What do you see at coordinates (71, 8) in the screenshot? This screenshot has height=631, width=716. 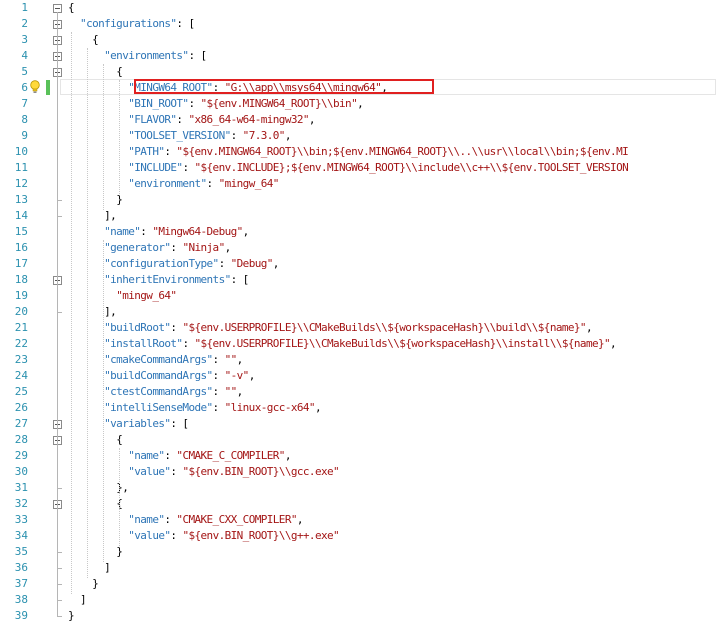 I see `code-text: {` at bounding box center [71, 8].